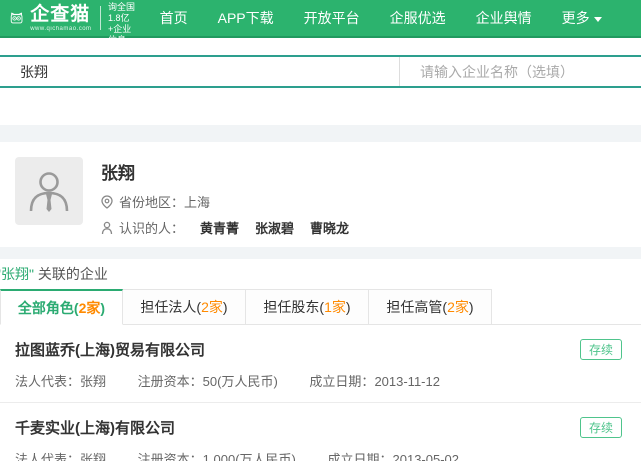  What do you see at coordinates (582, 18) in the screenshot?
I see `nav-item-more: 更多` at bounding box center [582, 18].